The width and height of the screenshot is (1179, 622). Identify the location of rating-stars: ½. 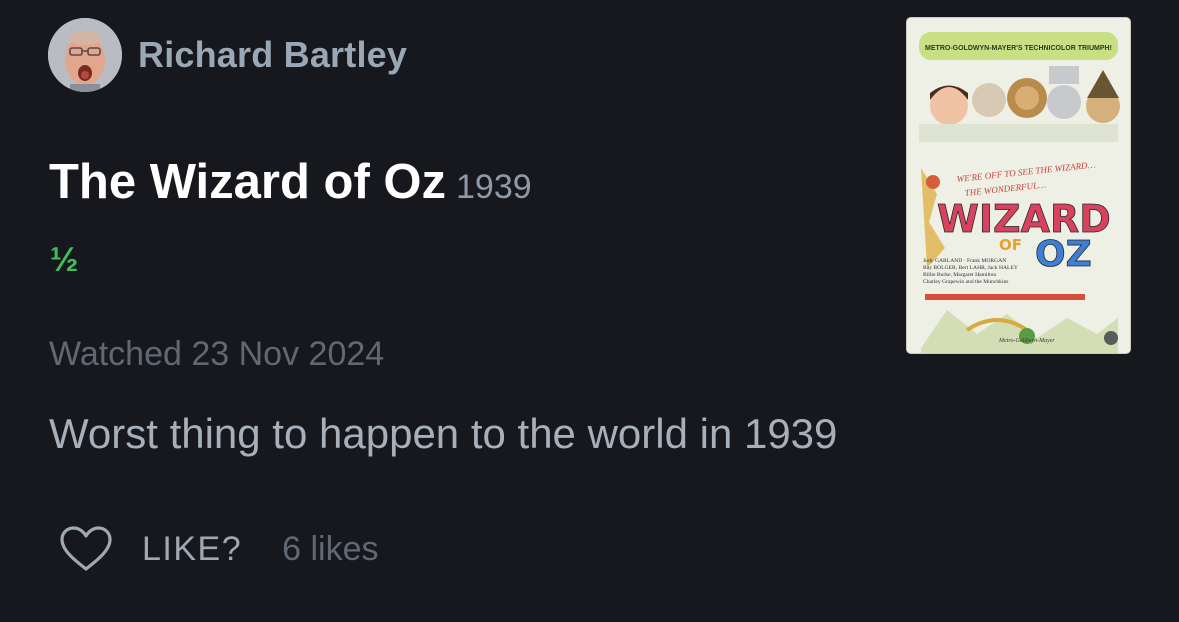
(64, 260).